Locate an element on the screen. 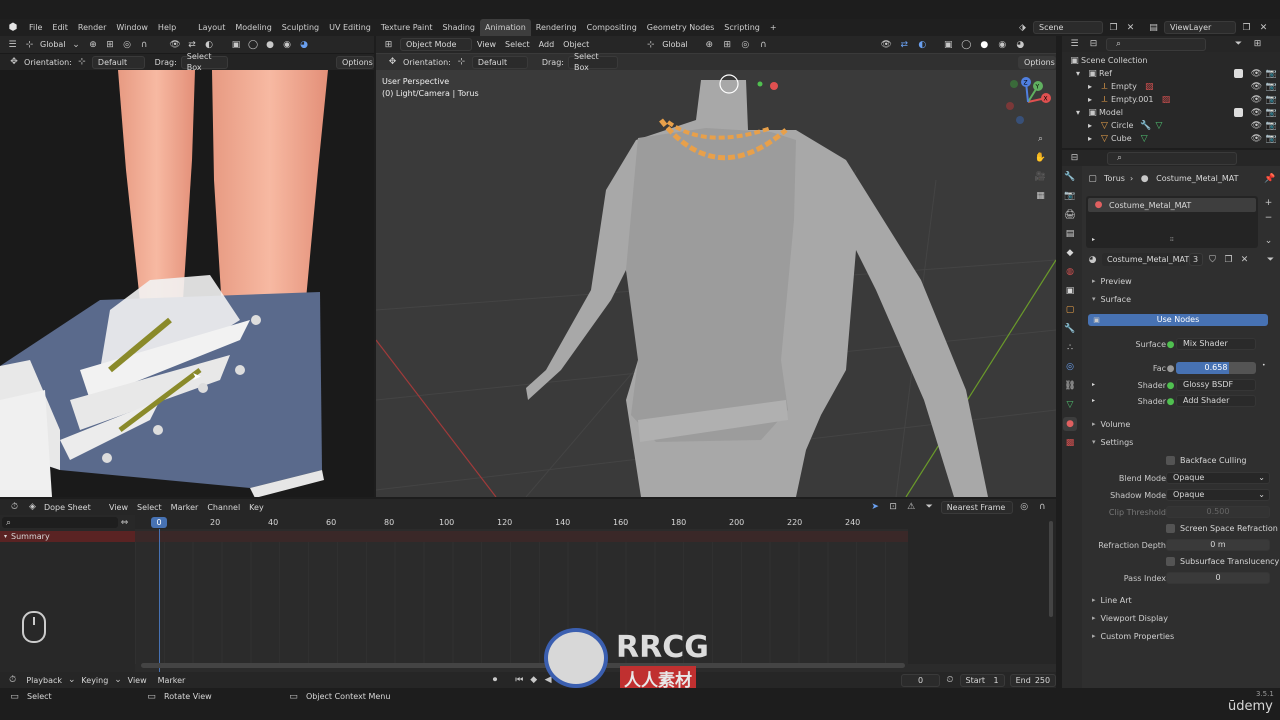  tab-modeling: Modeling is located at coordinates (253, 27).